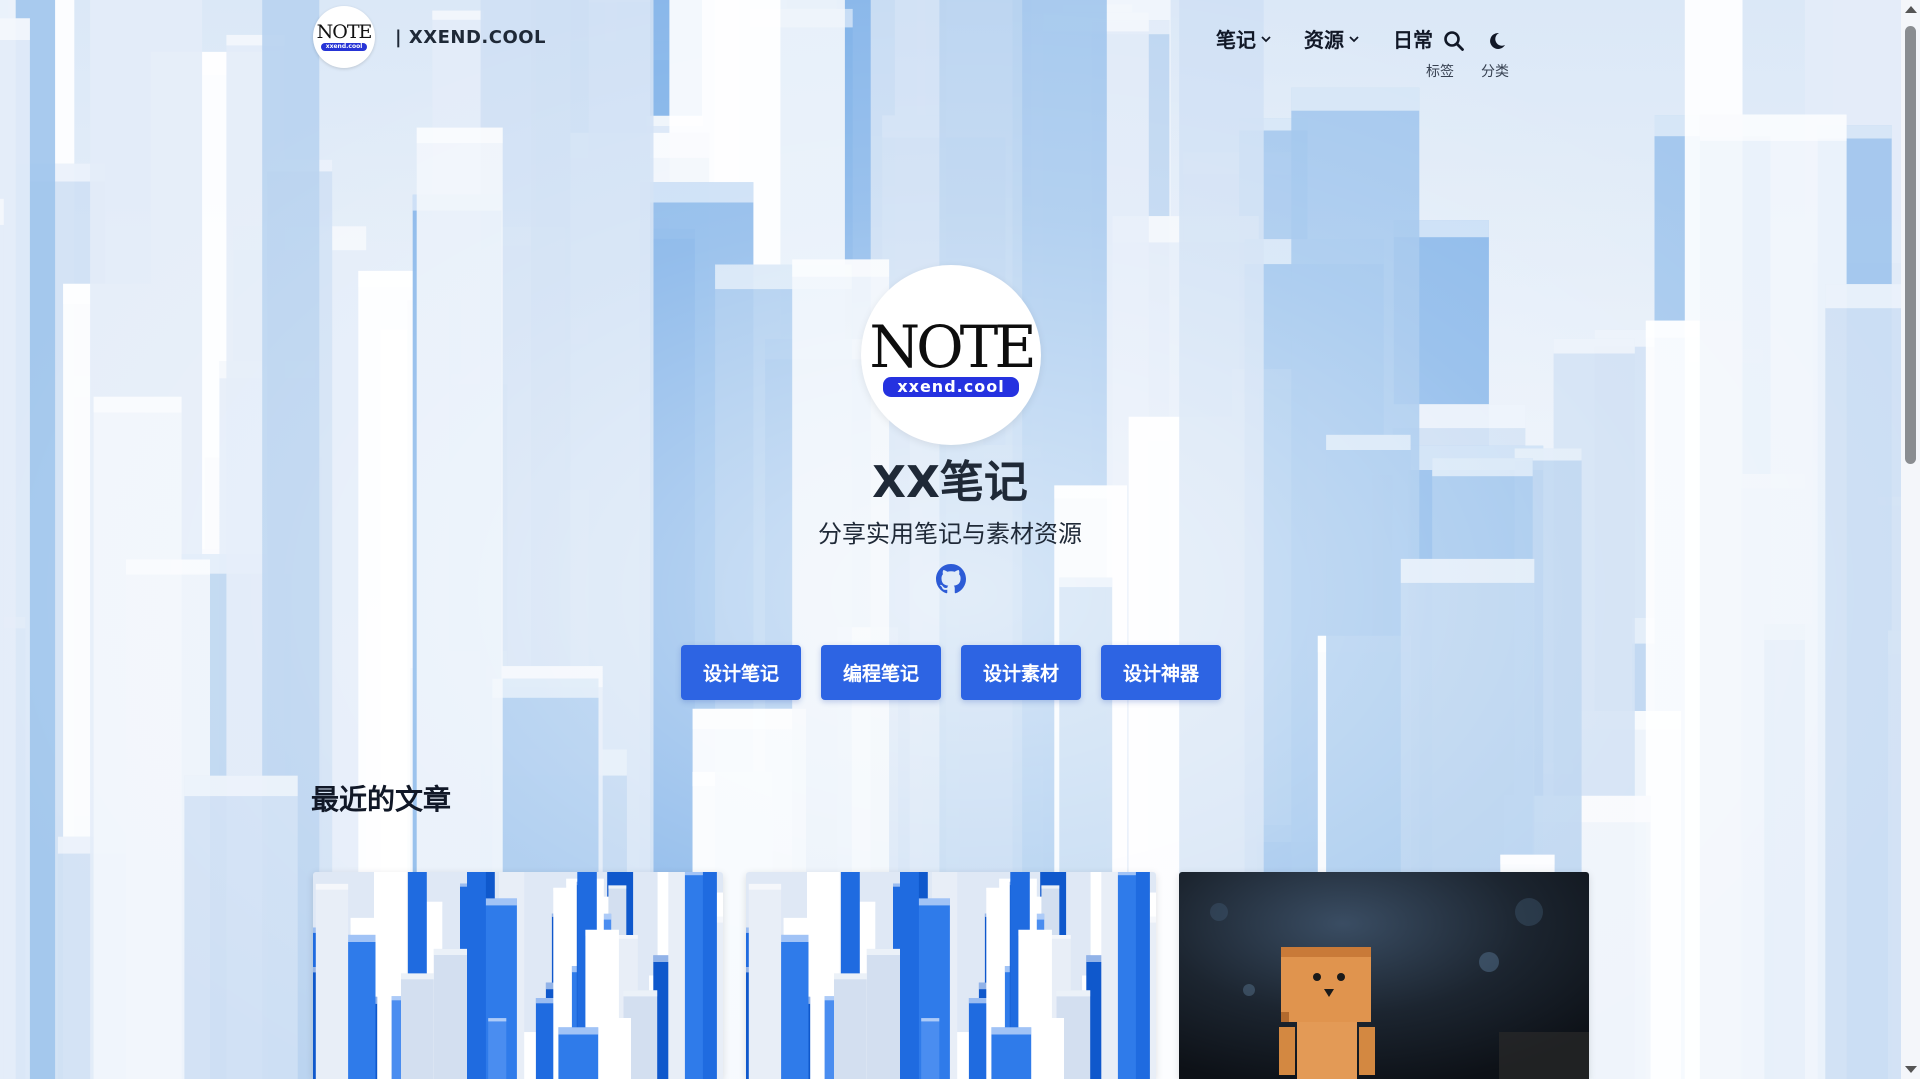 Image resolution: width=1920 pixels, height=1079 pixels. I want to click on hero-logo: NOTE xxend.cool, so click(951, 355).